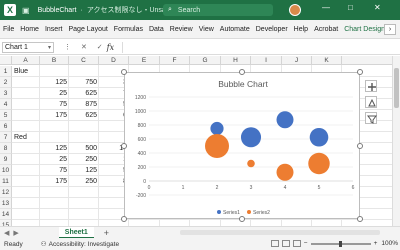  I want to click on search-icon: ⌕, so click(170, 9).